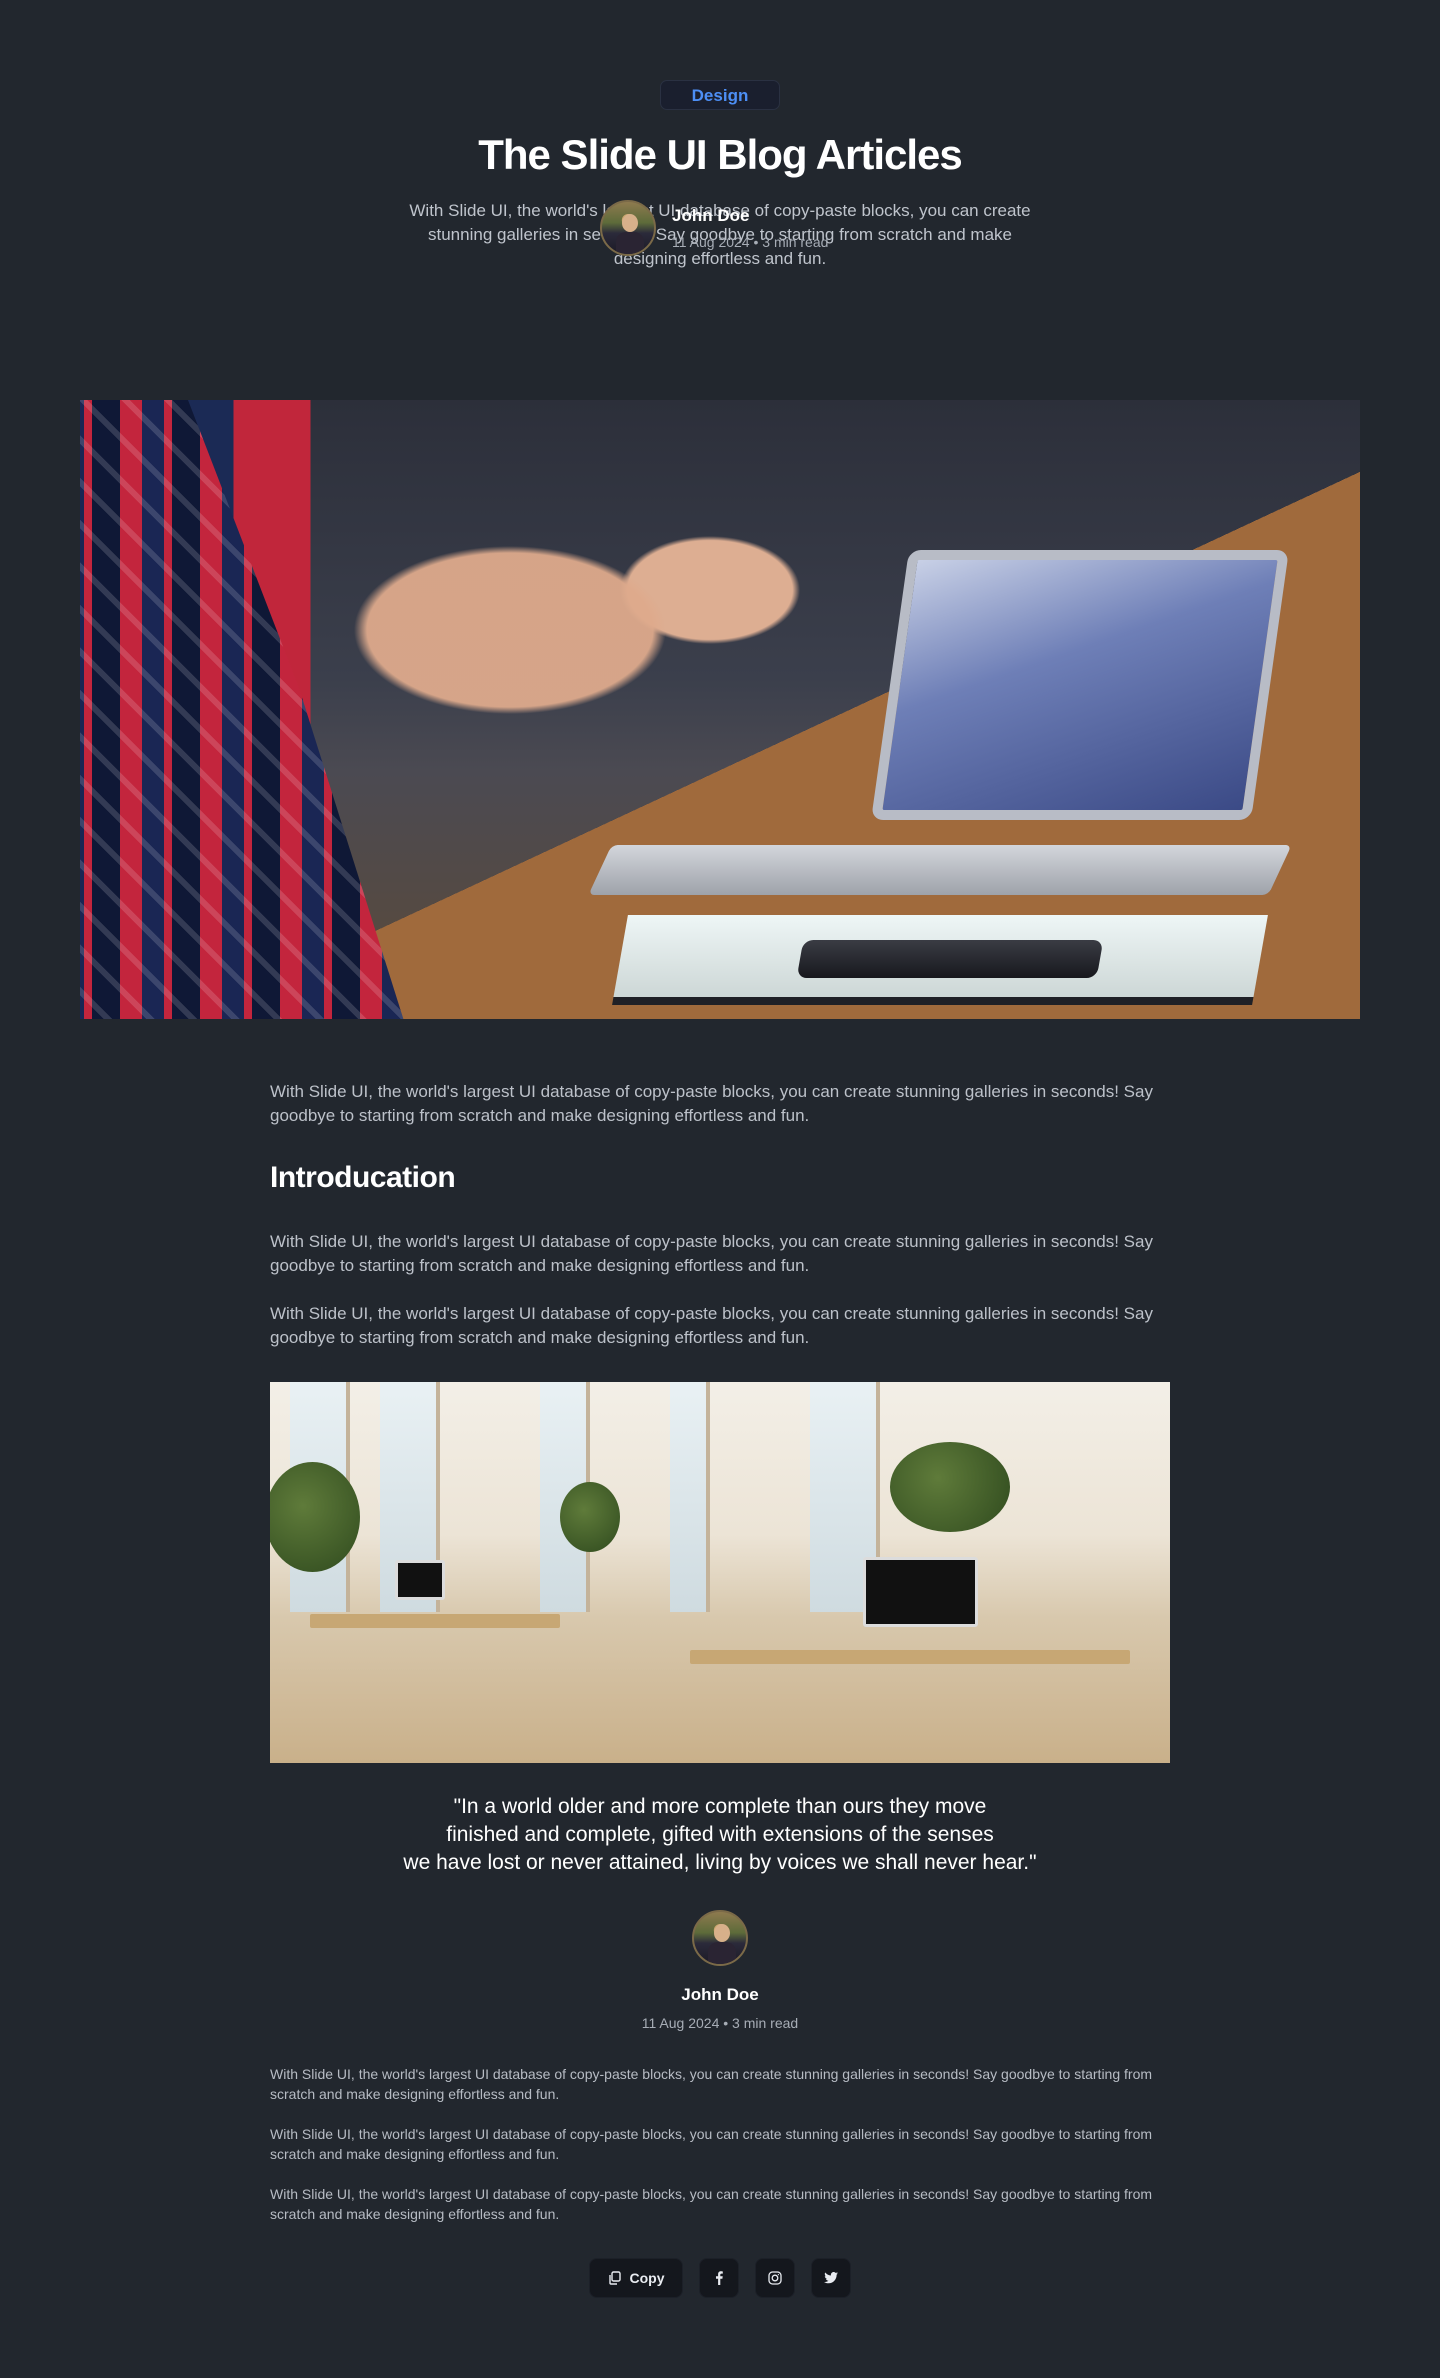 This screenshot has width=1440, height=2378. What do you see at coordinates (940, 870) in the screenshot?
I see `hero-laptop-base-shape` at bounding box center [940, 870].